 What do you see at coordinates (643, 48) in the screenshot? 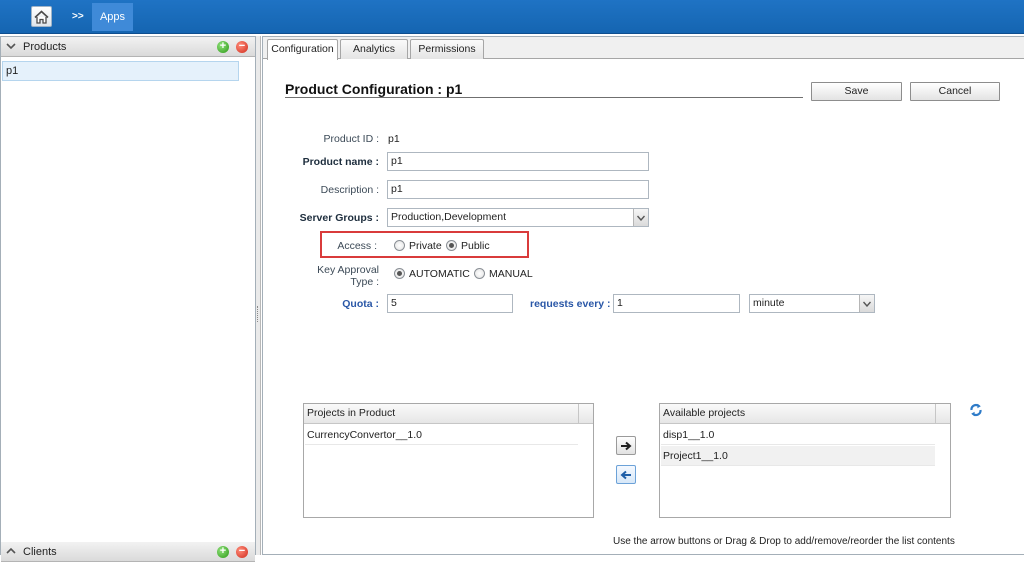
I see `tab-strip: Configuration Analytics Permissions` at bounding box center [643, 48].